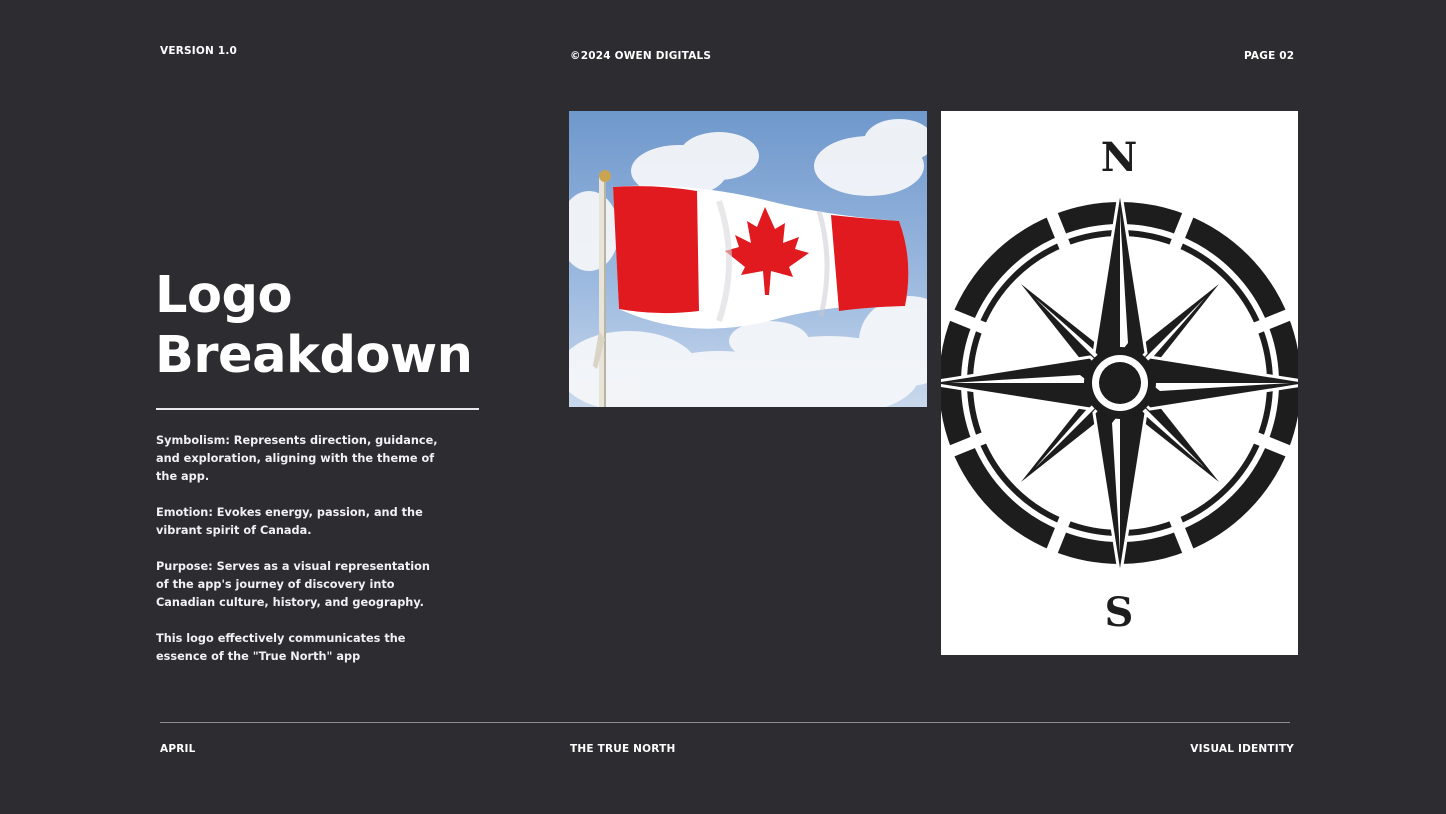 The image size is (1446, 814). I want to click on canadian-flag-icon, so click(748, 259).